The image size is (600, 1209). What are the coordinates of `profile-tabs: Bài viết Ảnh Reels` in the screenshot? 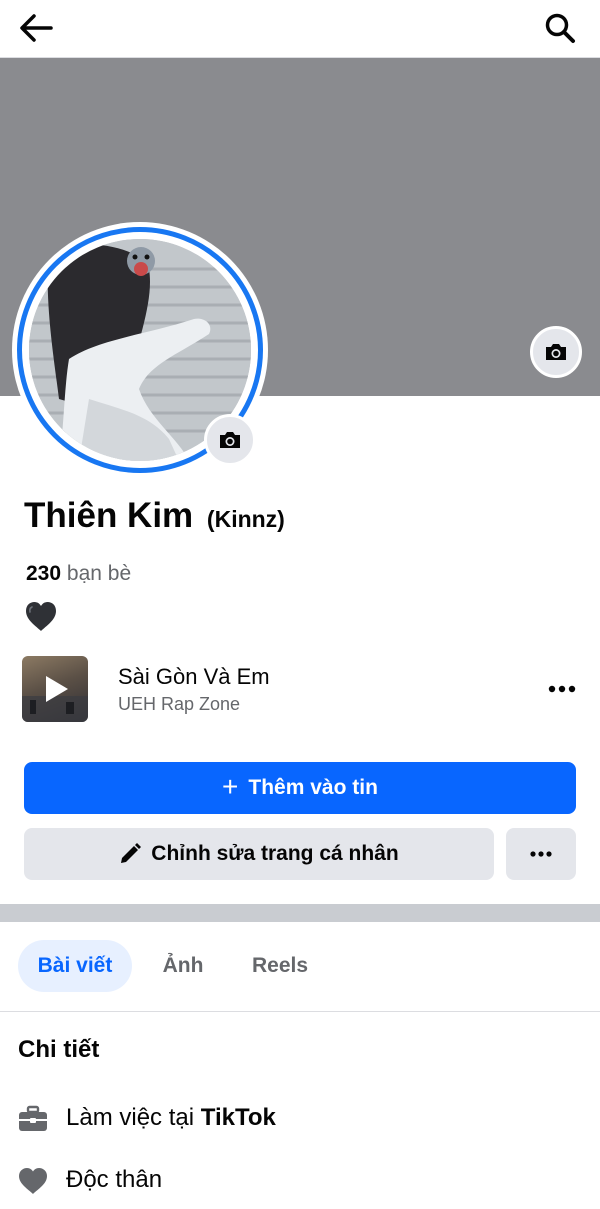 It's located at (300, 967).